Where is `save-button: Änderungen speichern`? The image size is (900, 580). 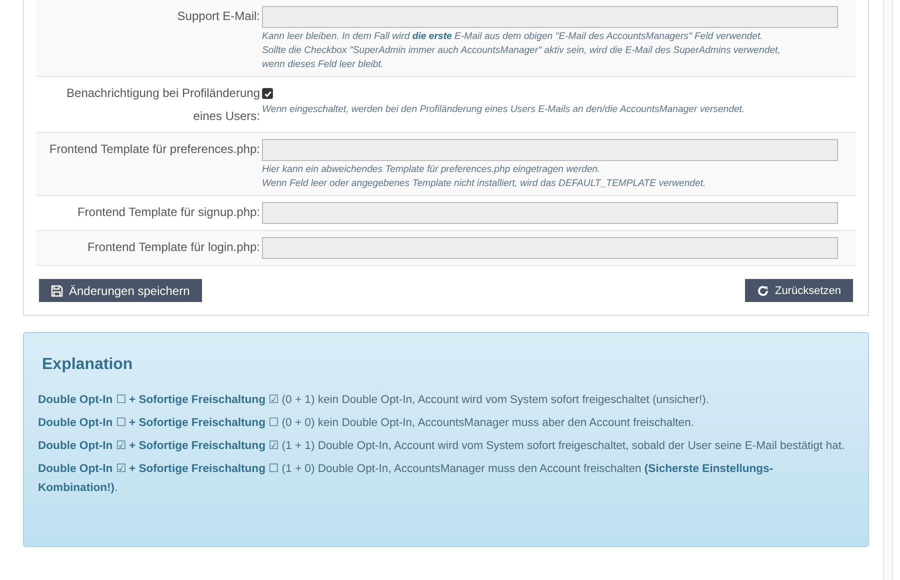 save-button: Änderungen speichern is located at coordinates (120, 290).